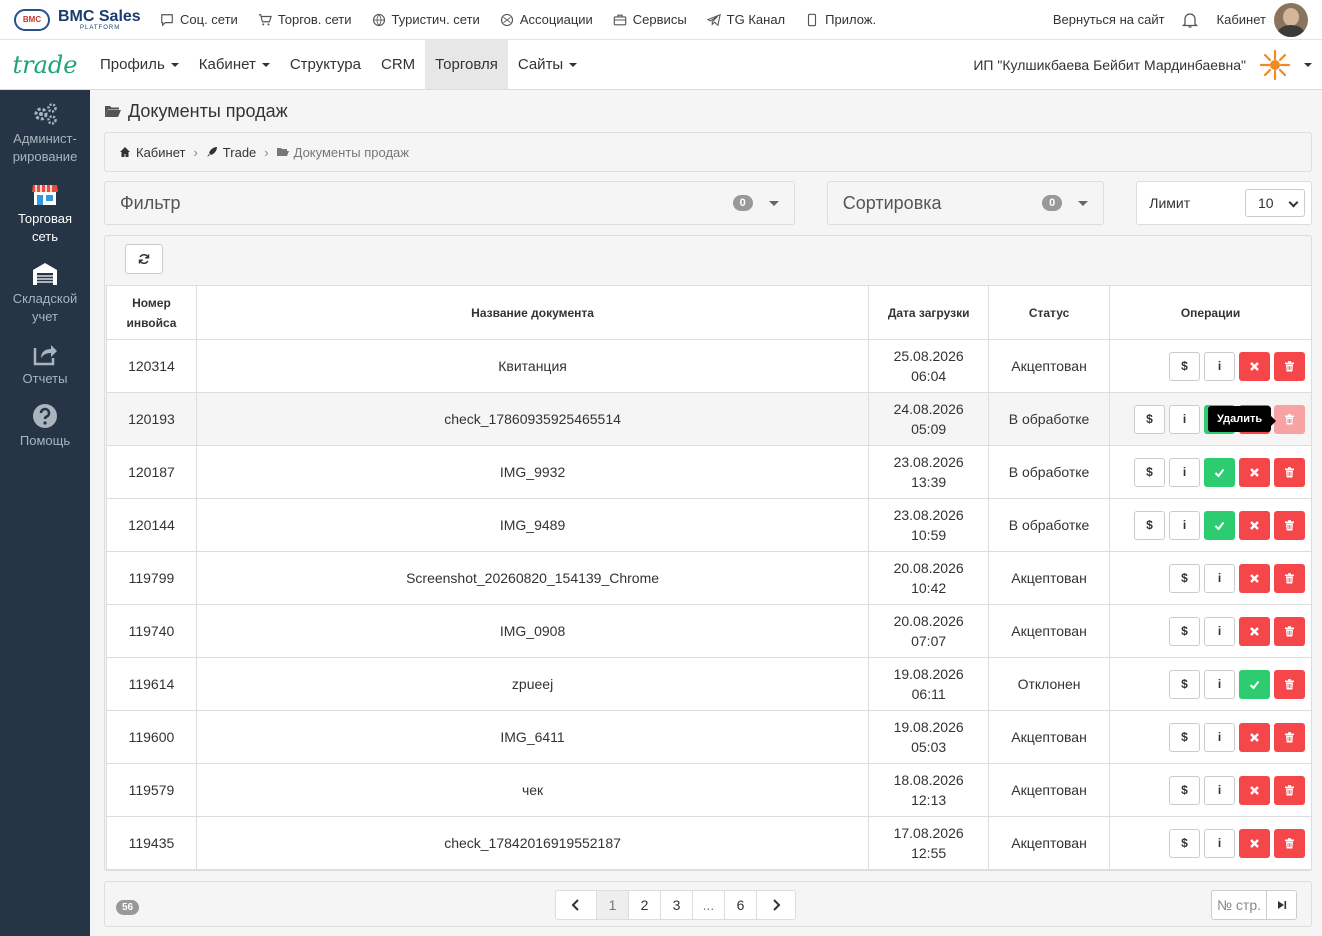  What do you see at coordinates (144, 259) in the screenshot?
I see `refresh-button` at bounding box center [144, 259].